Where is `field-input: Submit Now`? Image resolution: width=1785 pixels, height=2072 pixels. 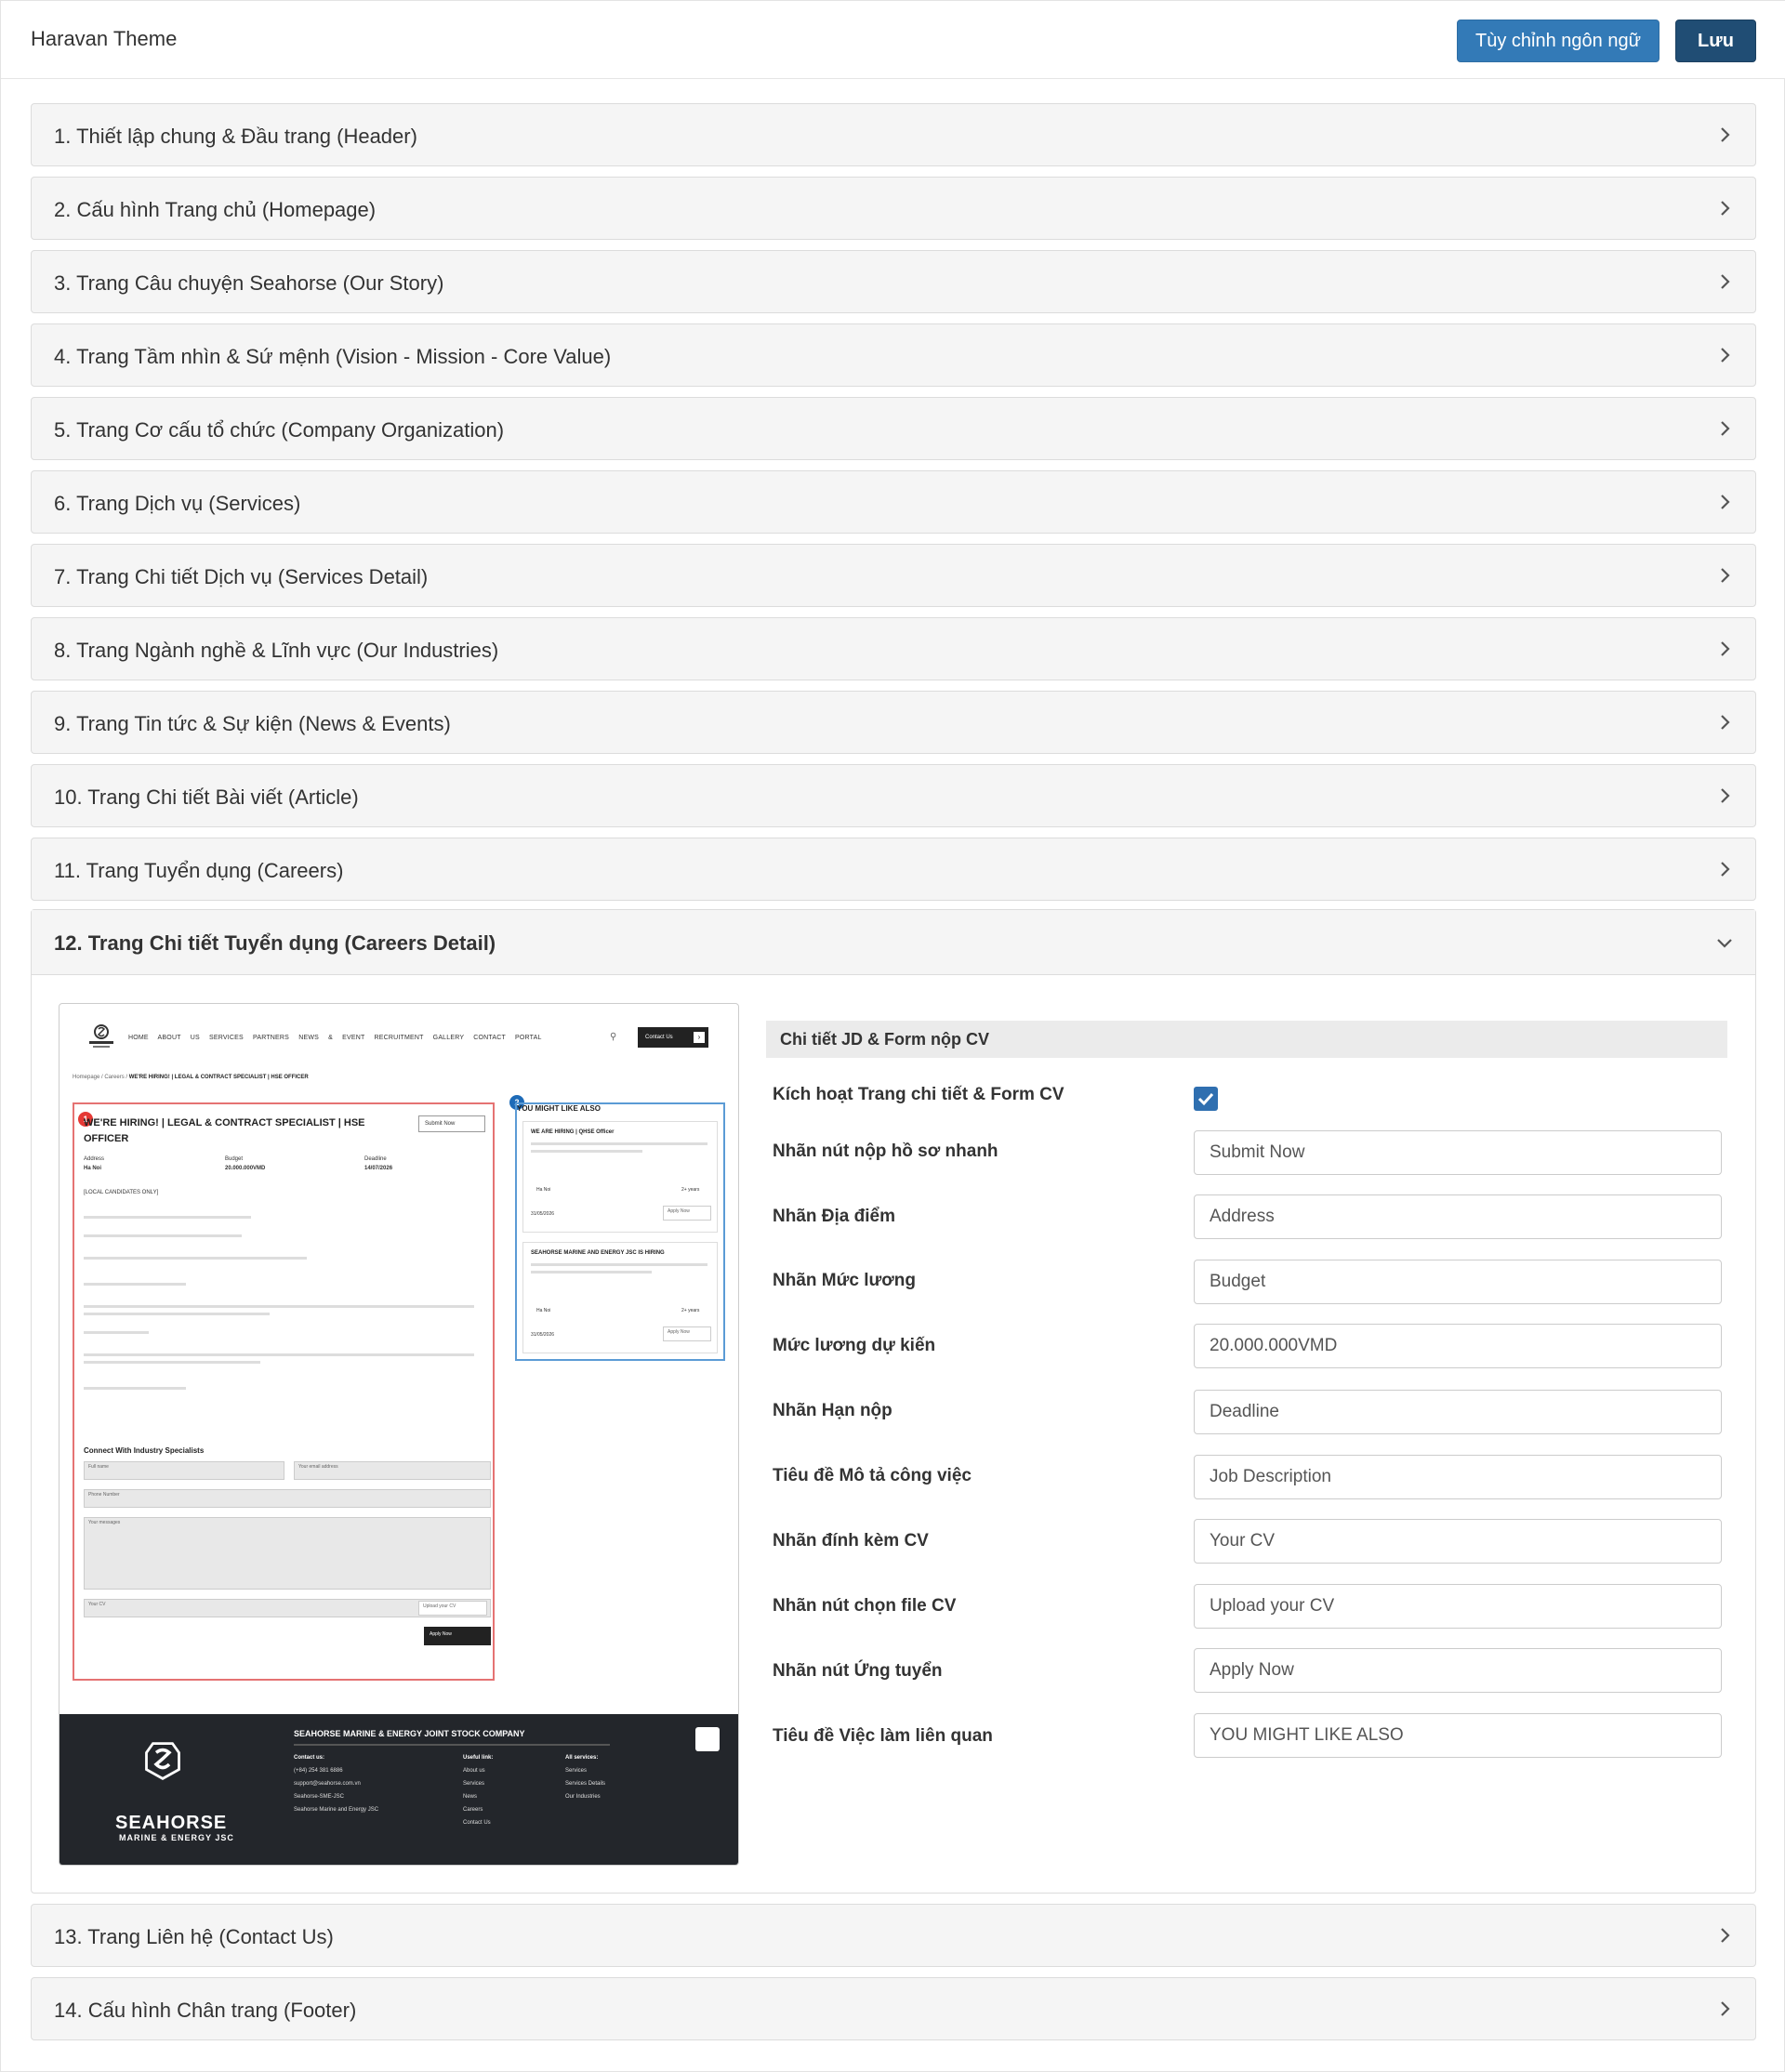 field-input: Submit Now is located at coordinates (1458, 1152).